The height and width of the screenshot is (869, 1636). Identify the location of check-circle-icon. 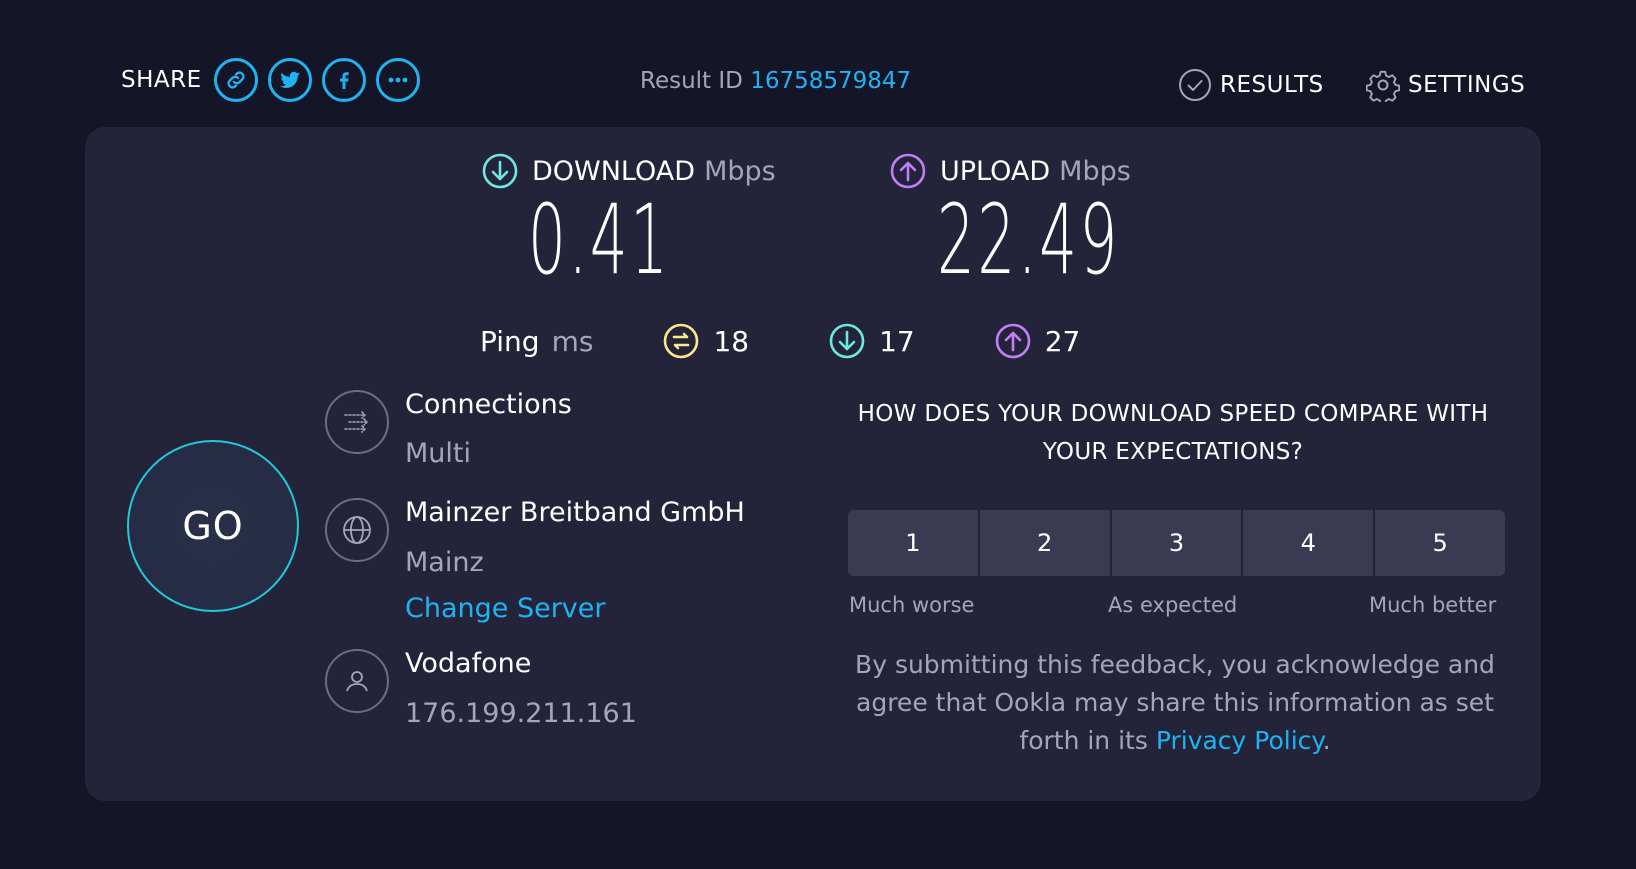
(1195, 85).